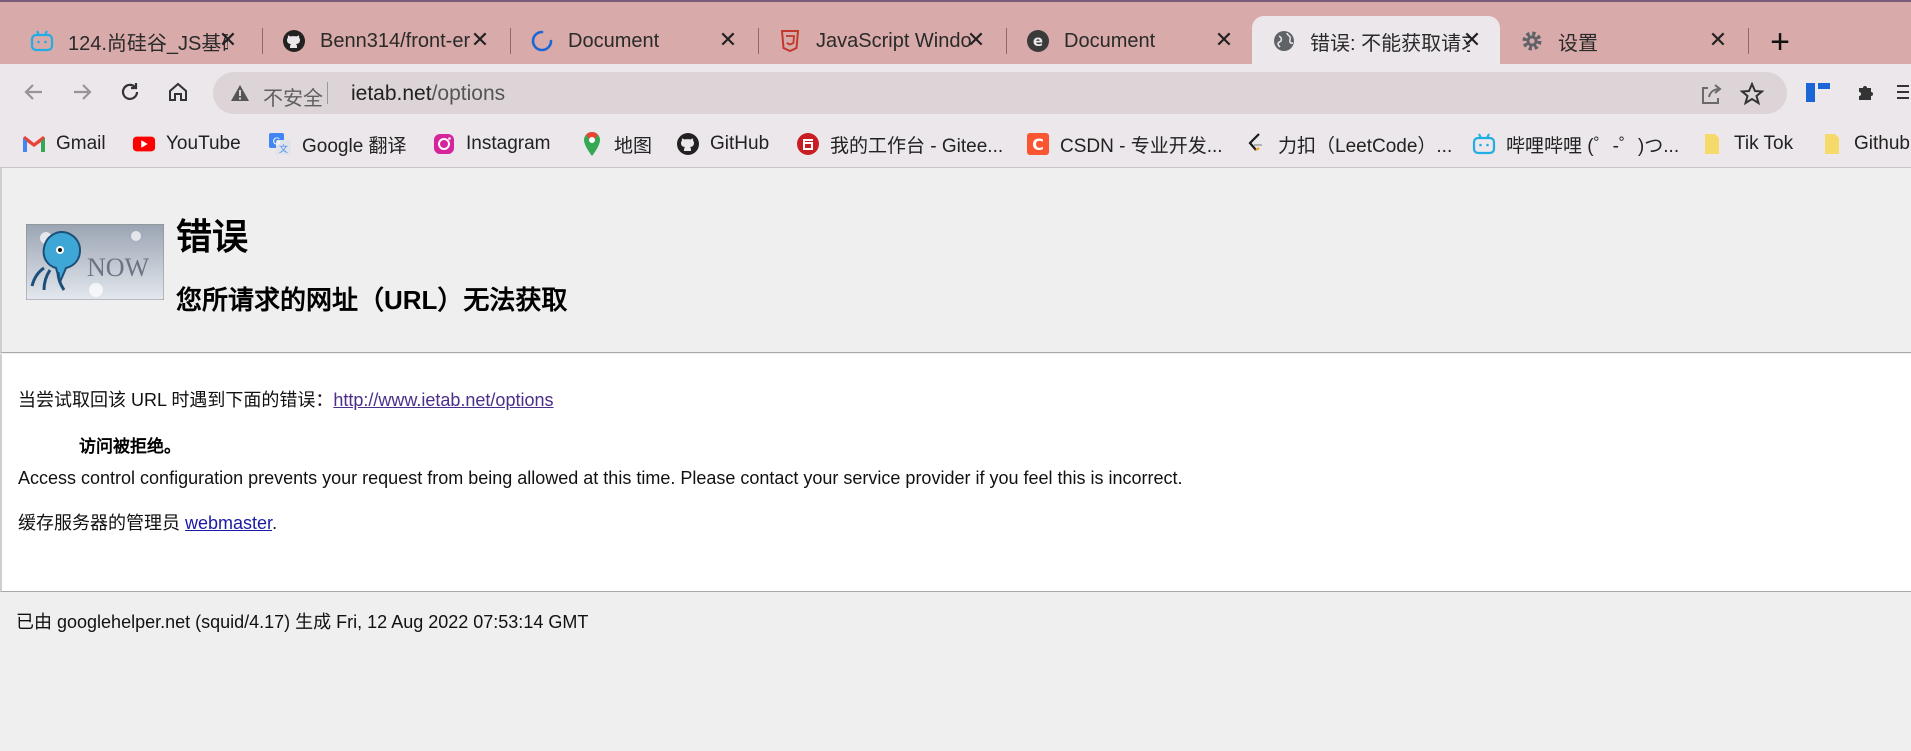 The width and height of the screenshot is (1911, 751). What do you see at coordinates (1000, 93) in the screenshot?
I see `address-bar: 不安全 ietab.net/options` at bounding box center [1000, 93].